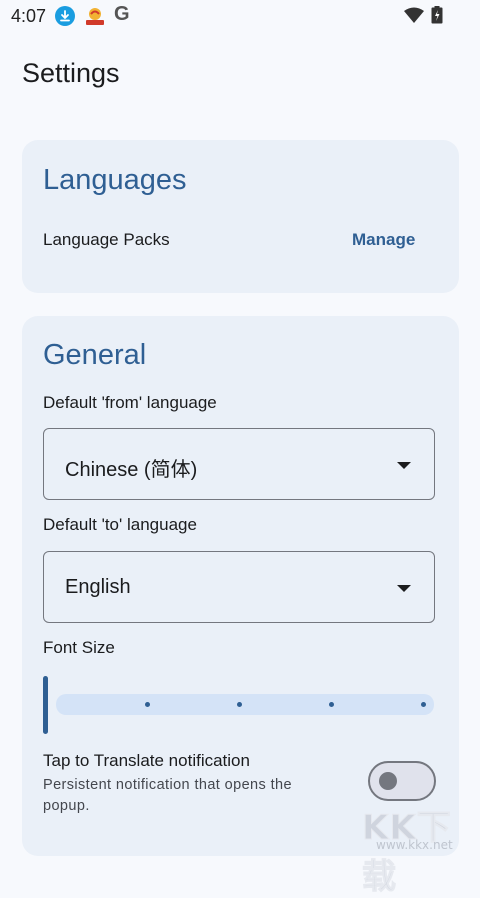  I want to click on google-icon: G, so click(122, 14).